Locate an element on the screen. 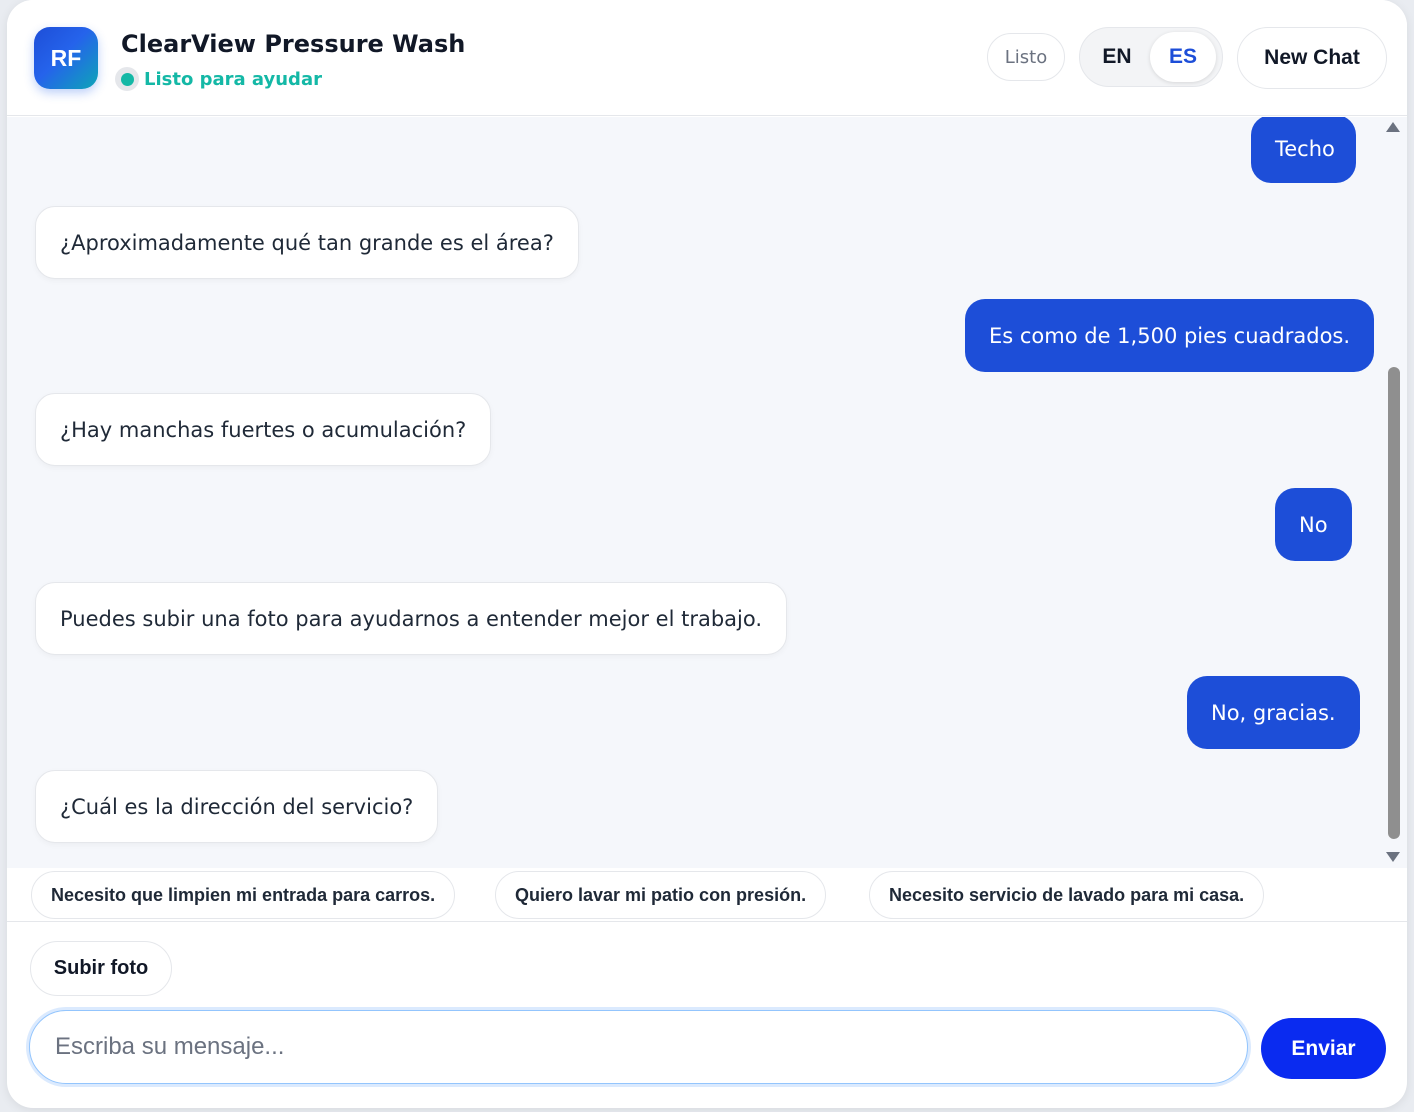 This screenshot has width=1414, height=1112. status-indicator: Listo para ayudar is located at coordinates (218, 79).